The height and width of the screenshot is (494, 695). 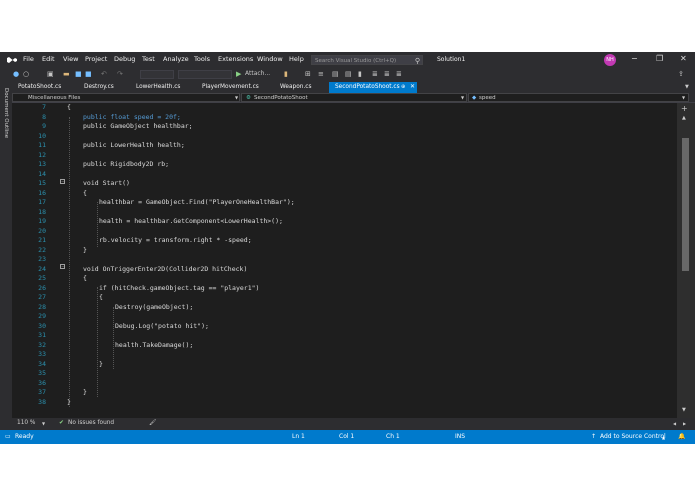 What do you see at coordinates (633, 436) in the screenshot?
I see `source-control-button: Add to Source Control` at bounding box center [633, 436].